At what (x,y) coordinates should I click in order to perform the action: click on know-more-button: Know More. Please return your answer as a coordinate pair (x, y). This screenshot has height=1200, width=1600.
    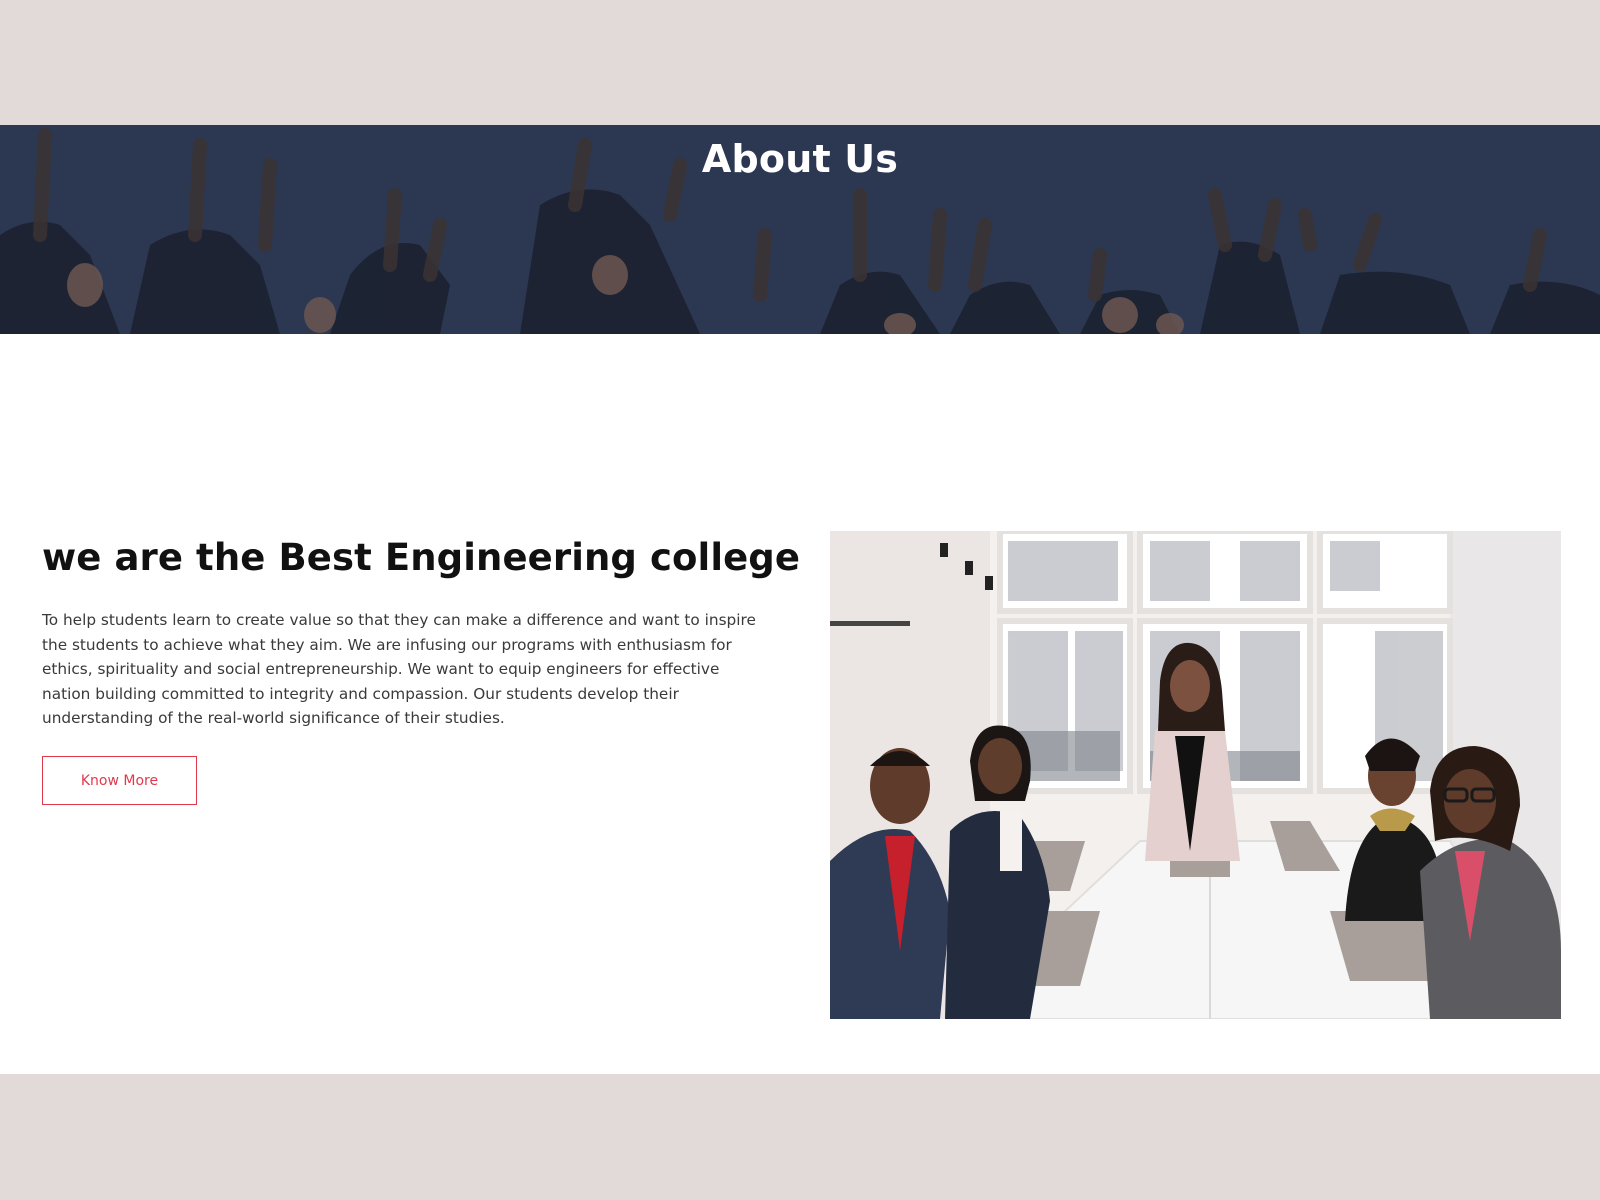
    Looking at the image, I should click on (119, 780).